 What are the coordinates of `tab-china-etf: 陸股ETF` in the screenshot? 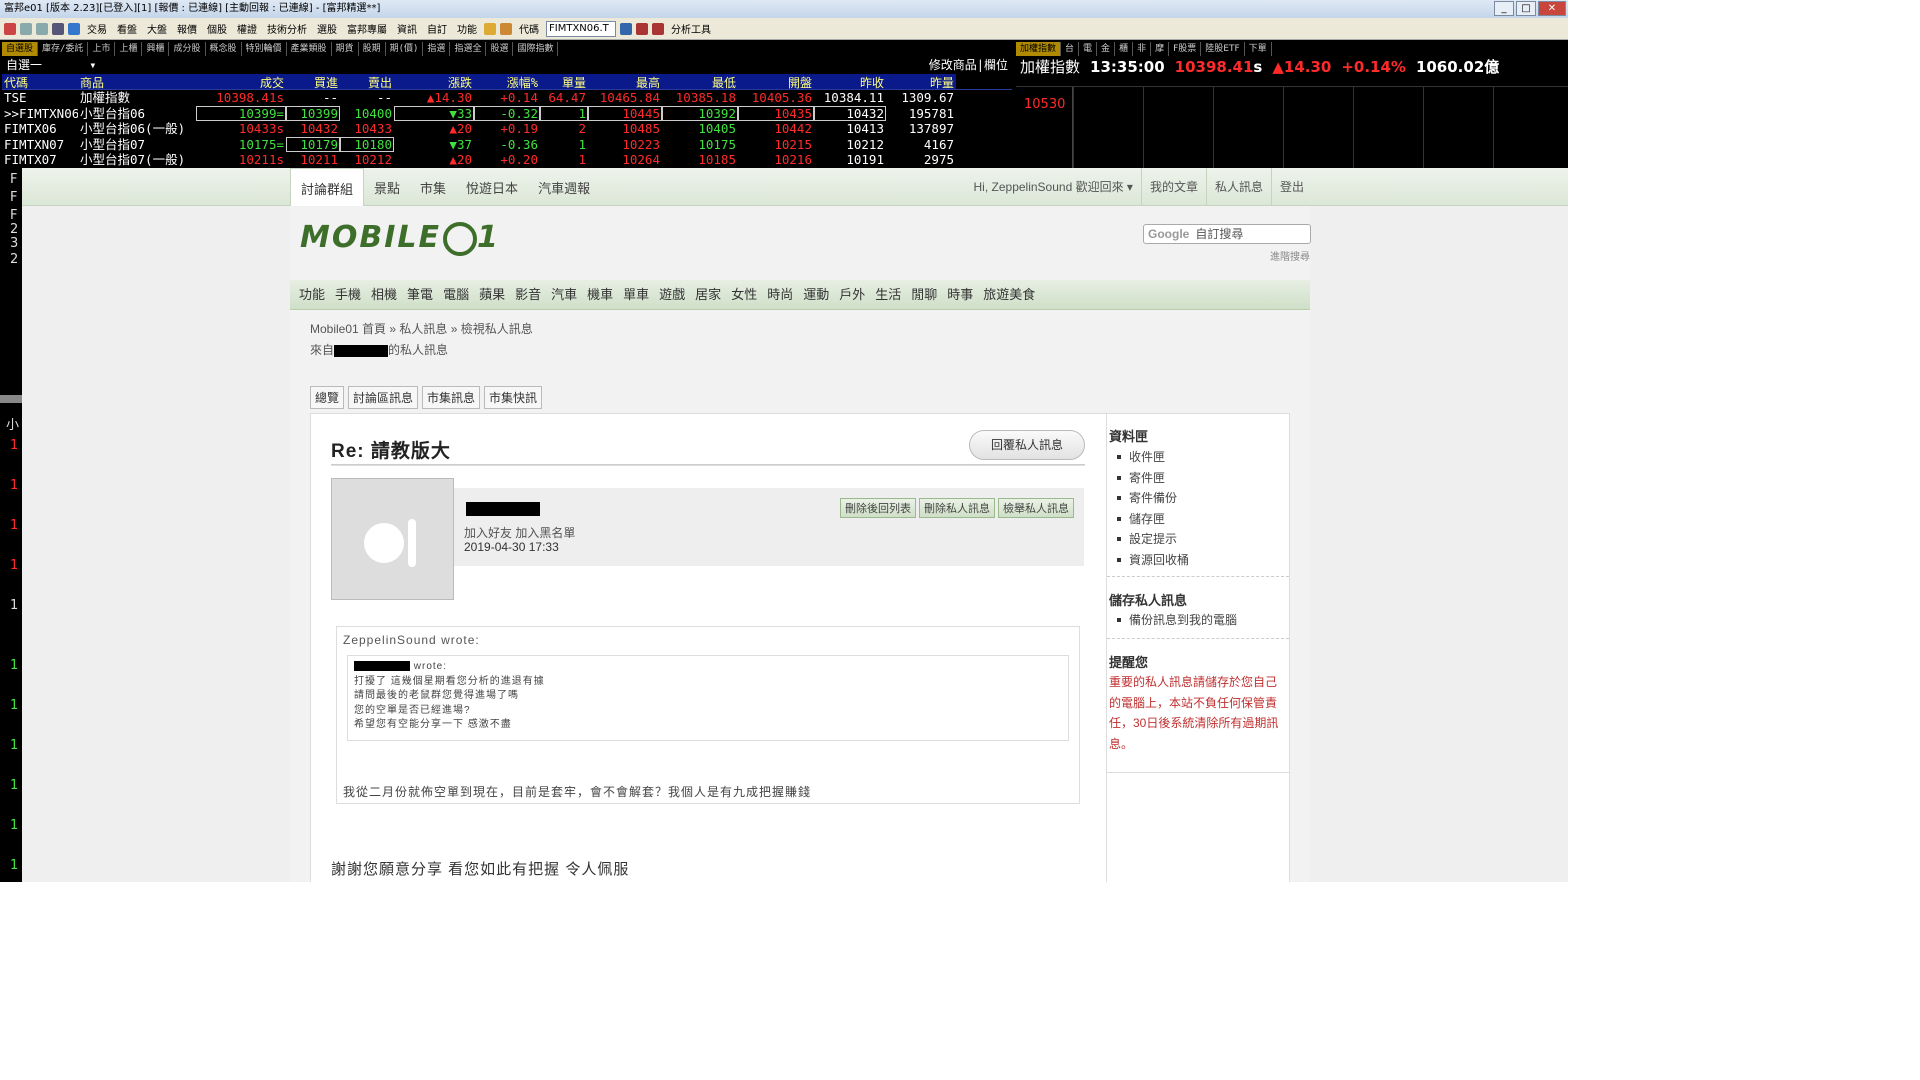 It's located at (1223, 49).